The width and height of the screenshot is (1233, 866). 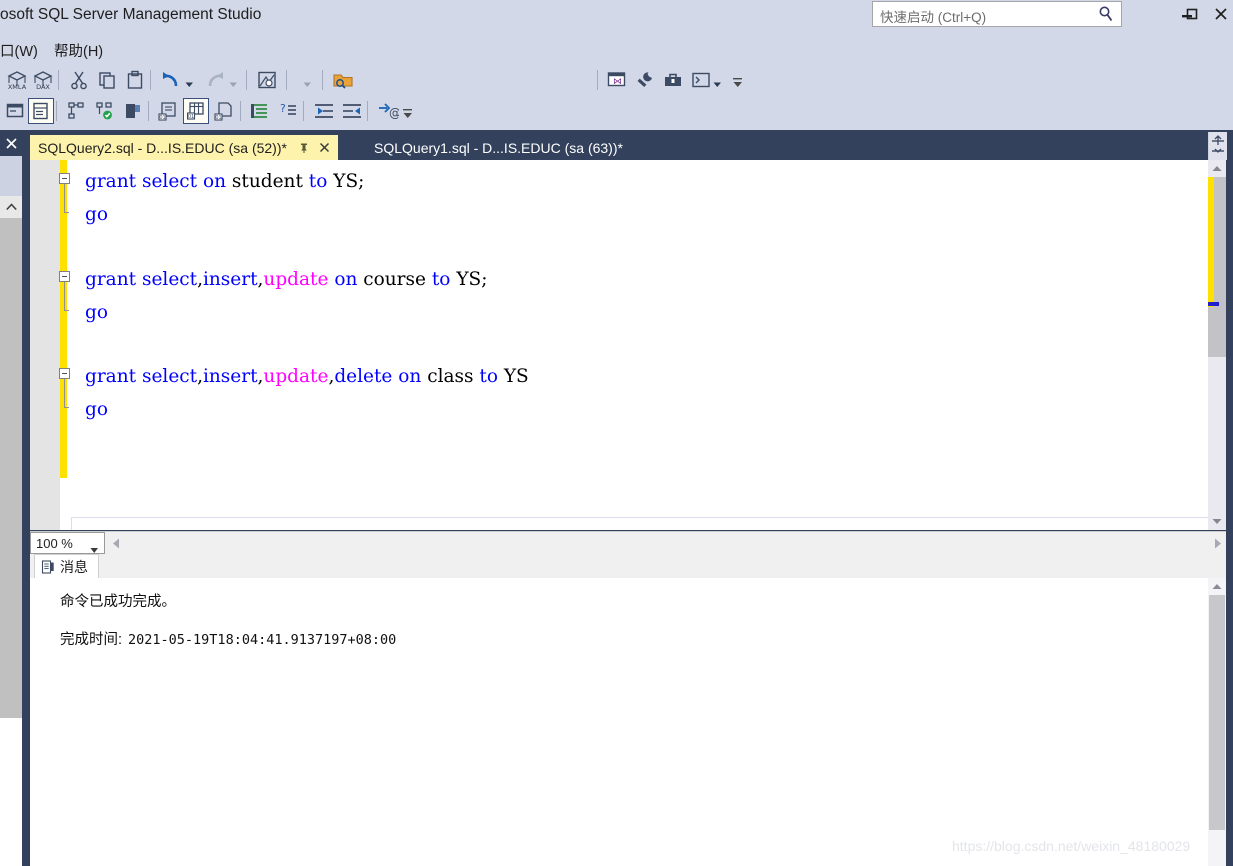 I want to click on properties-window-icon, so click(x=41, y=111).